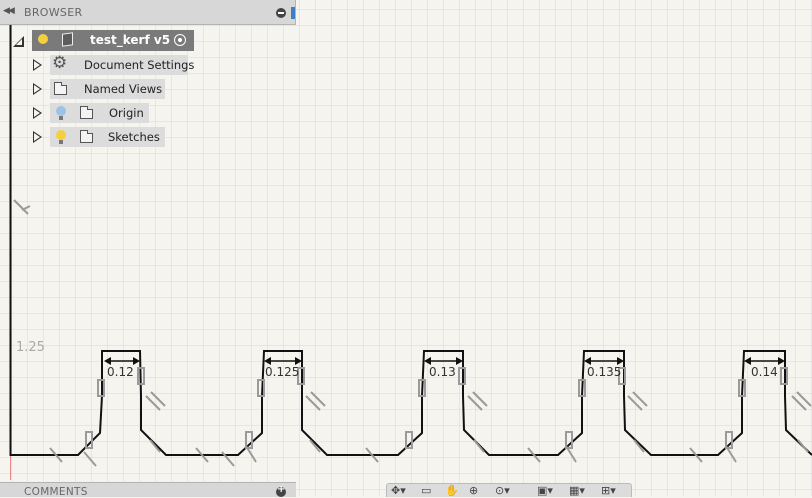  What do you see at coordinates (577, 490) in the screenshot?
I see `grid-icon: ▦▾` at bounding box center [577, 490].